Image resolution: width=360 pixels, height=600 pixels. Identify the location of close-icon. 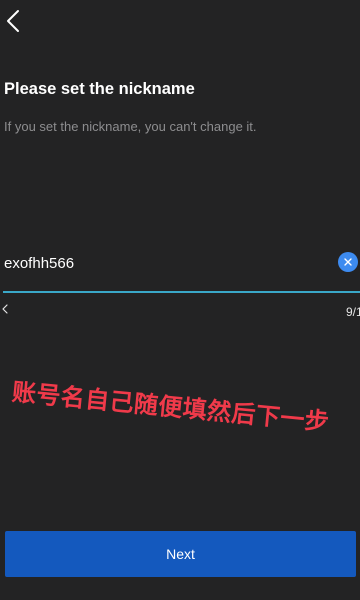
(348, 262).